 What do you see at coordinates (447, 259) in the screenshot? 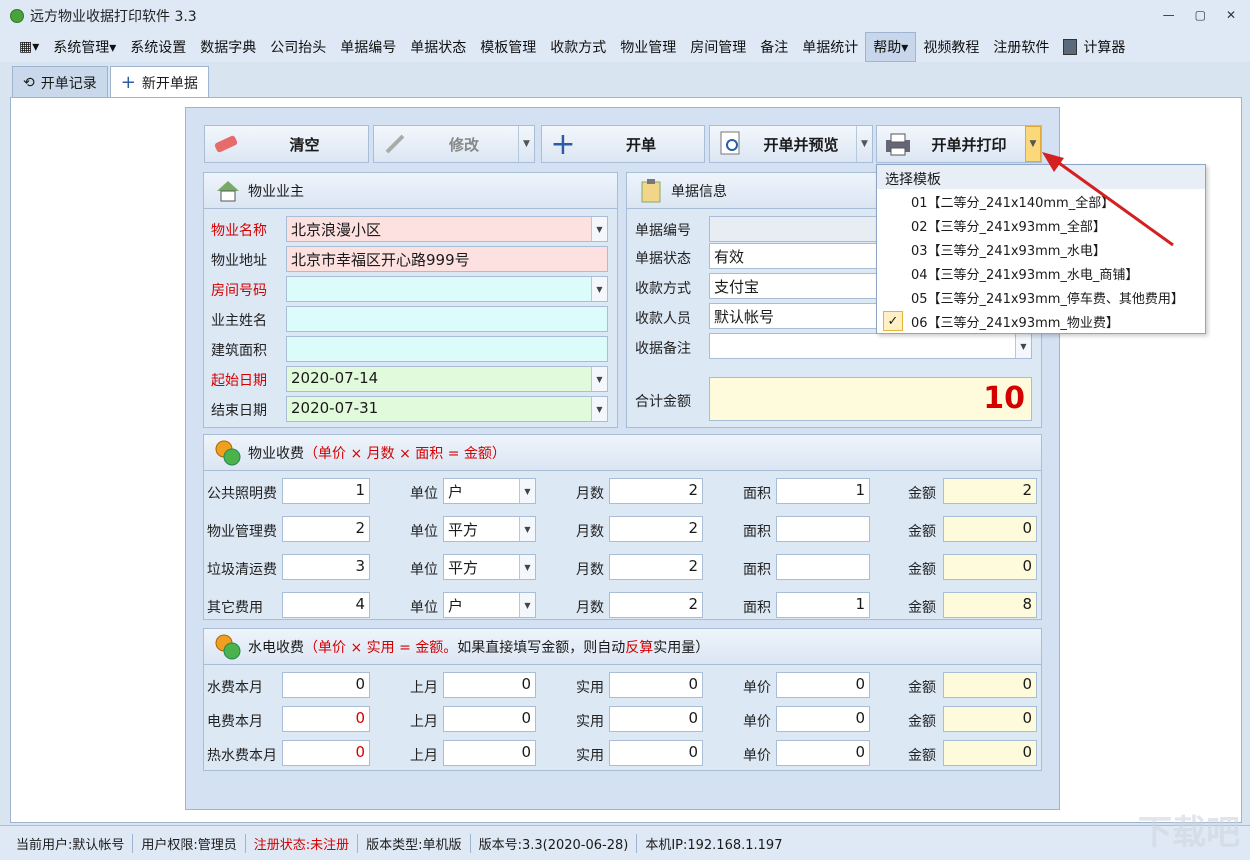
I see `property-address-field: 北京市幸福区开心路999号` at bounding box center [447, 259].